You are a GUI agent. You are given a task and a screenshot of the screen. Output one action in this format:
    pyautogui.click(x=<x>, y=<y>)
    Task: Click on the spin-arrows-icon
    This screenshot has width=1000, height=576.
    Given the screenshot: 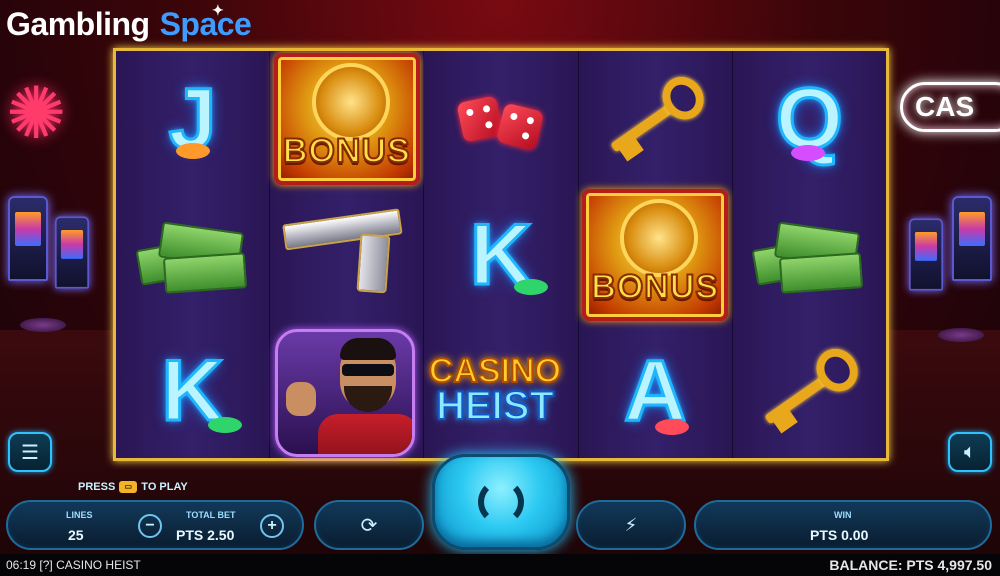 What is the action you would take?
    pyautogui.click(x=501, y=502)
    